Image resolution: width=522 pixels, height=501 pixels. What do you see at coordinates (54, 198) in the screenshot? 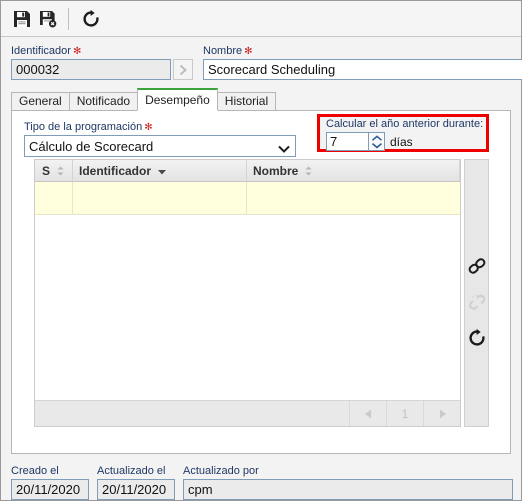
I see `cell-s` at bounding box center [54, 198].